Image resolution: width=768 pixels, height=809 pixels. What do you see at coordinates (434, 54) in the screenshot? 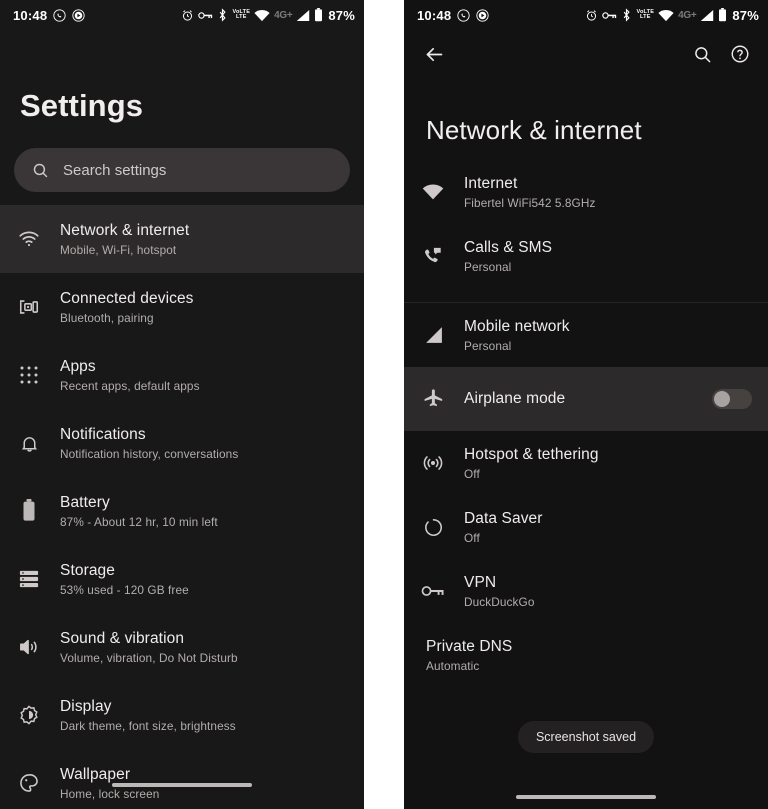
I see `back-arrow-icon` at bounding box center [434, 54].